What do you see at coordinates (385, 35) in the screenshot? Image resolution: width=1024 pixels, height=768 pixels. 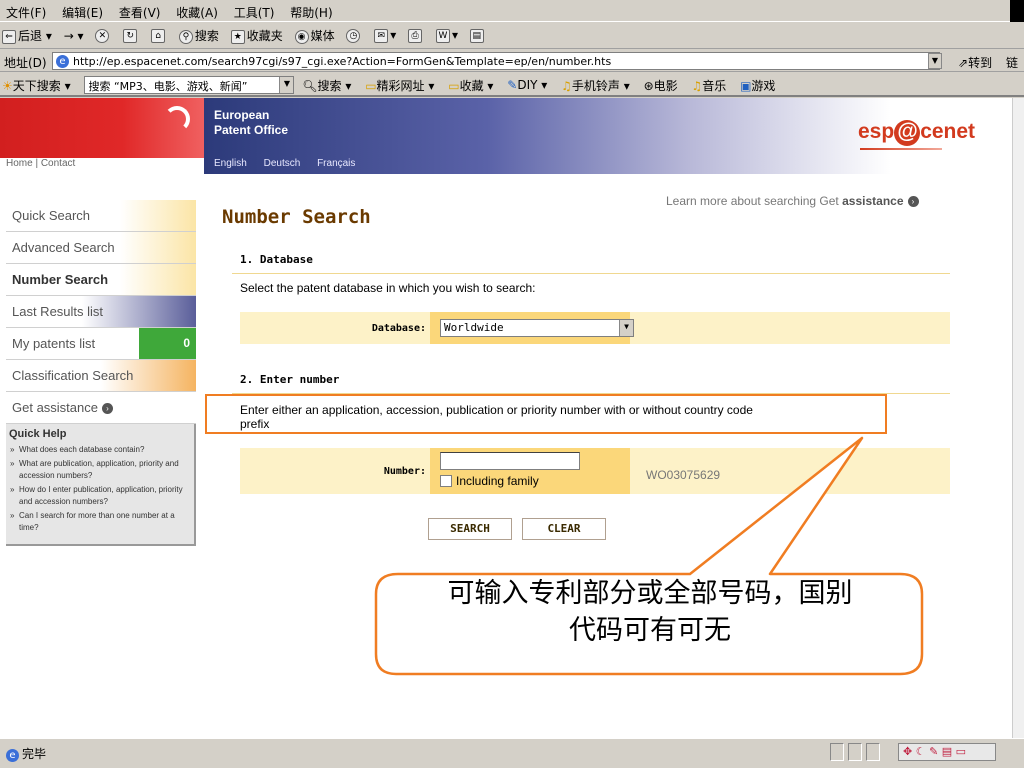 I see `mail-button: ✉ ▾` at bounding box center [385, 35].